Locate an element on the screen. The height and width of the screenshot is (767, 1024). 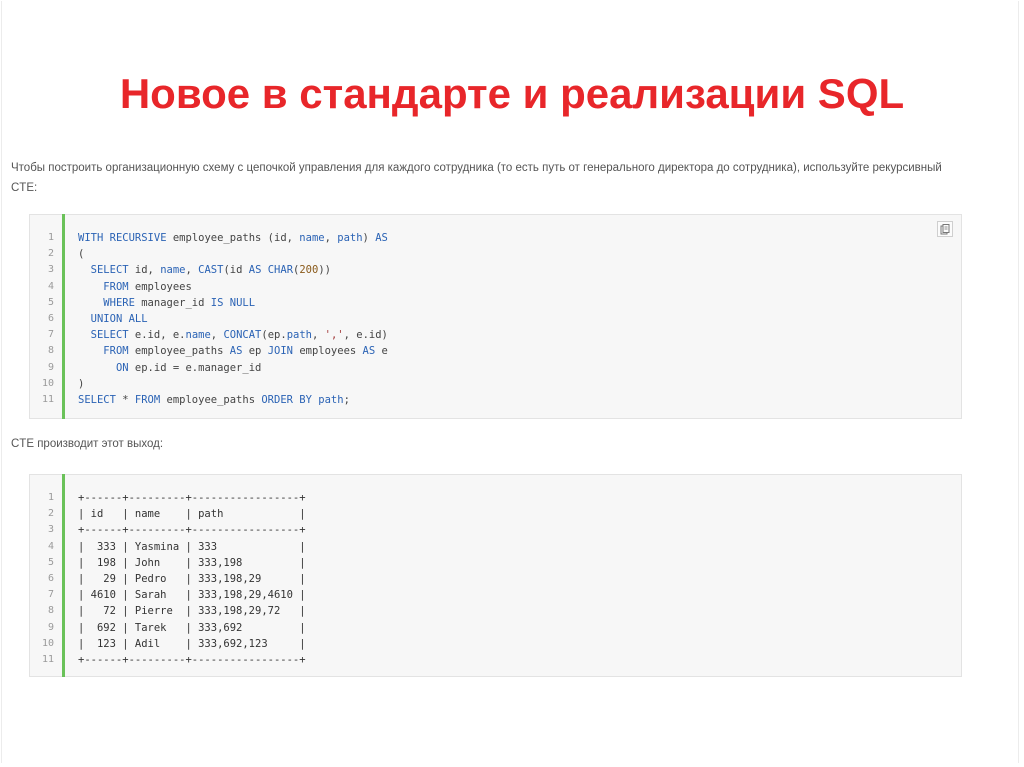
slide-title: Новое в стандарте и реализации SQL is located at coordinates (512, 93).